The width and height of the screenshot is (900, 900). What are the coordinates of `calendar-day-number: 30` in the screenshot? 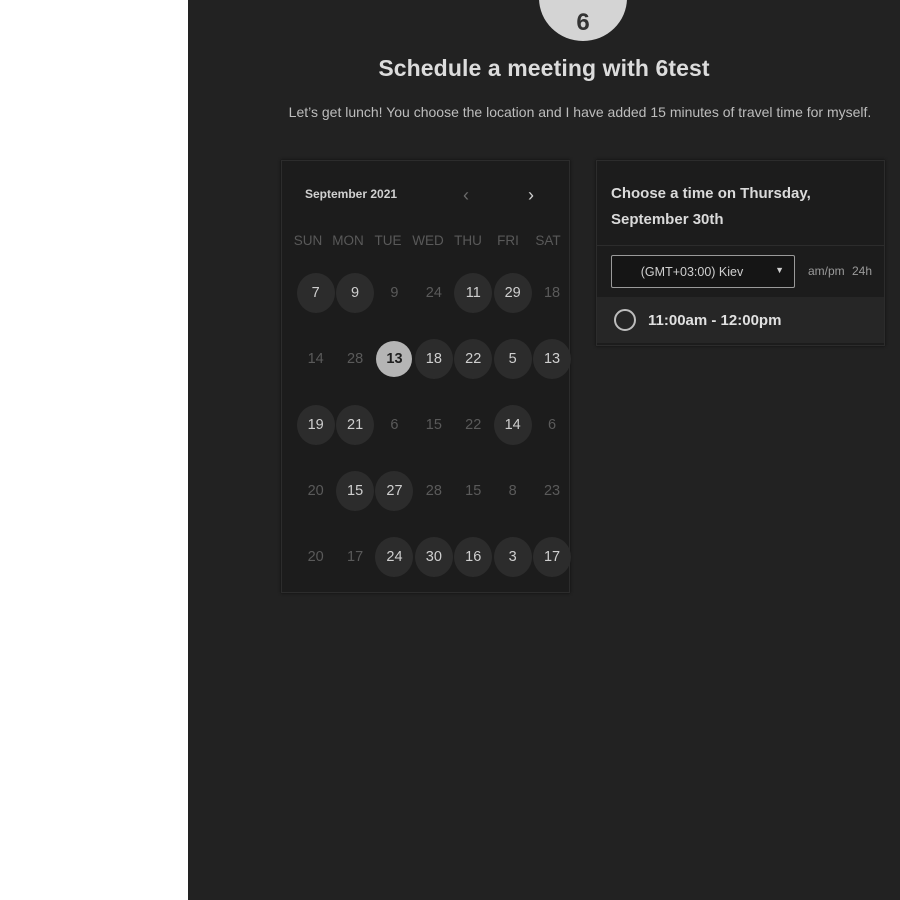 It's located at (433, 557).